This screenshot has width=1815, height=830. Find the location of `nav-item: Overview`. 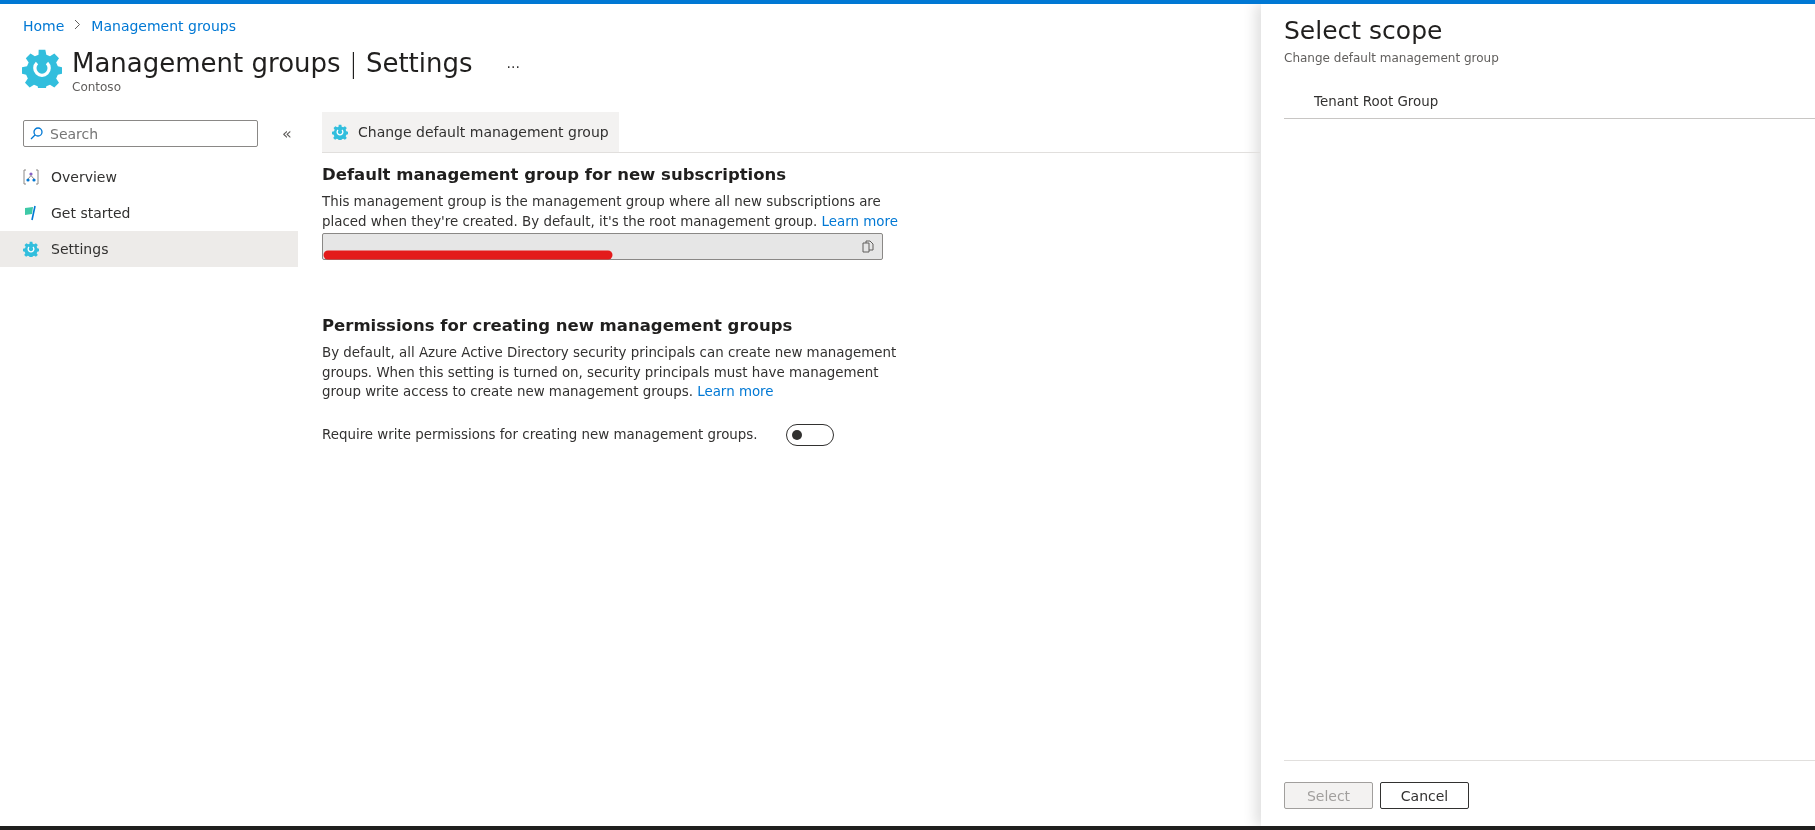

nav-item: Overview is located at coordinates (149, 177).